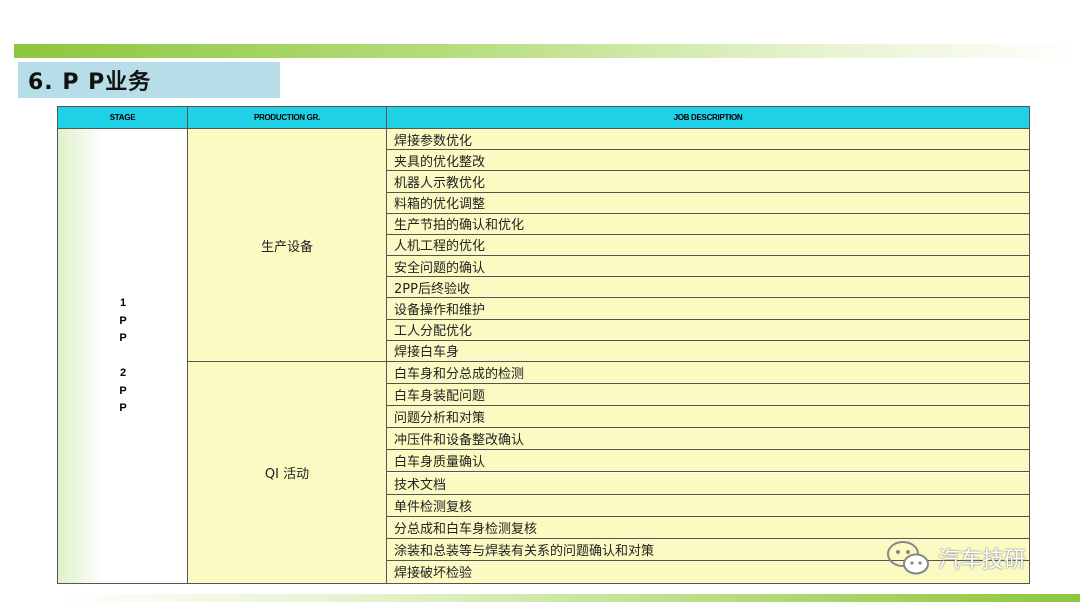 The image size is (1080, 608). Describe the element at coordinates (708, 483) in the screenshot. I see `job-row: 技术文档` at that location.